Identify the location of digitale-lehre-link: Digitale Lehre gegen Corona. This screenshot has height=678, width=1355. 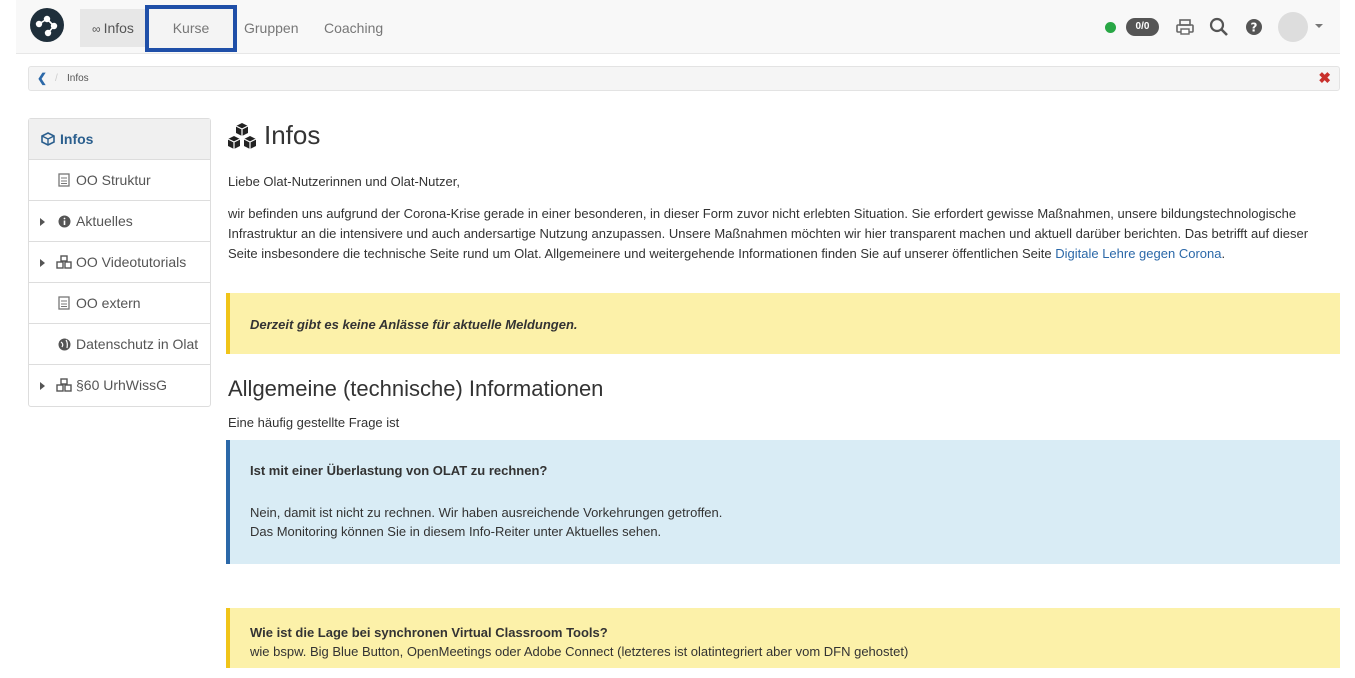
(1138, 253).